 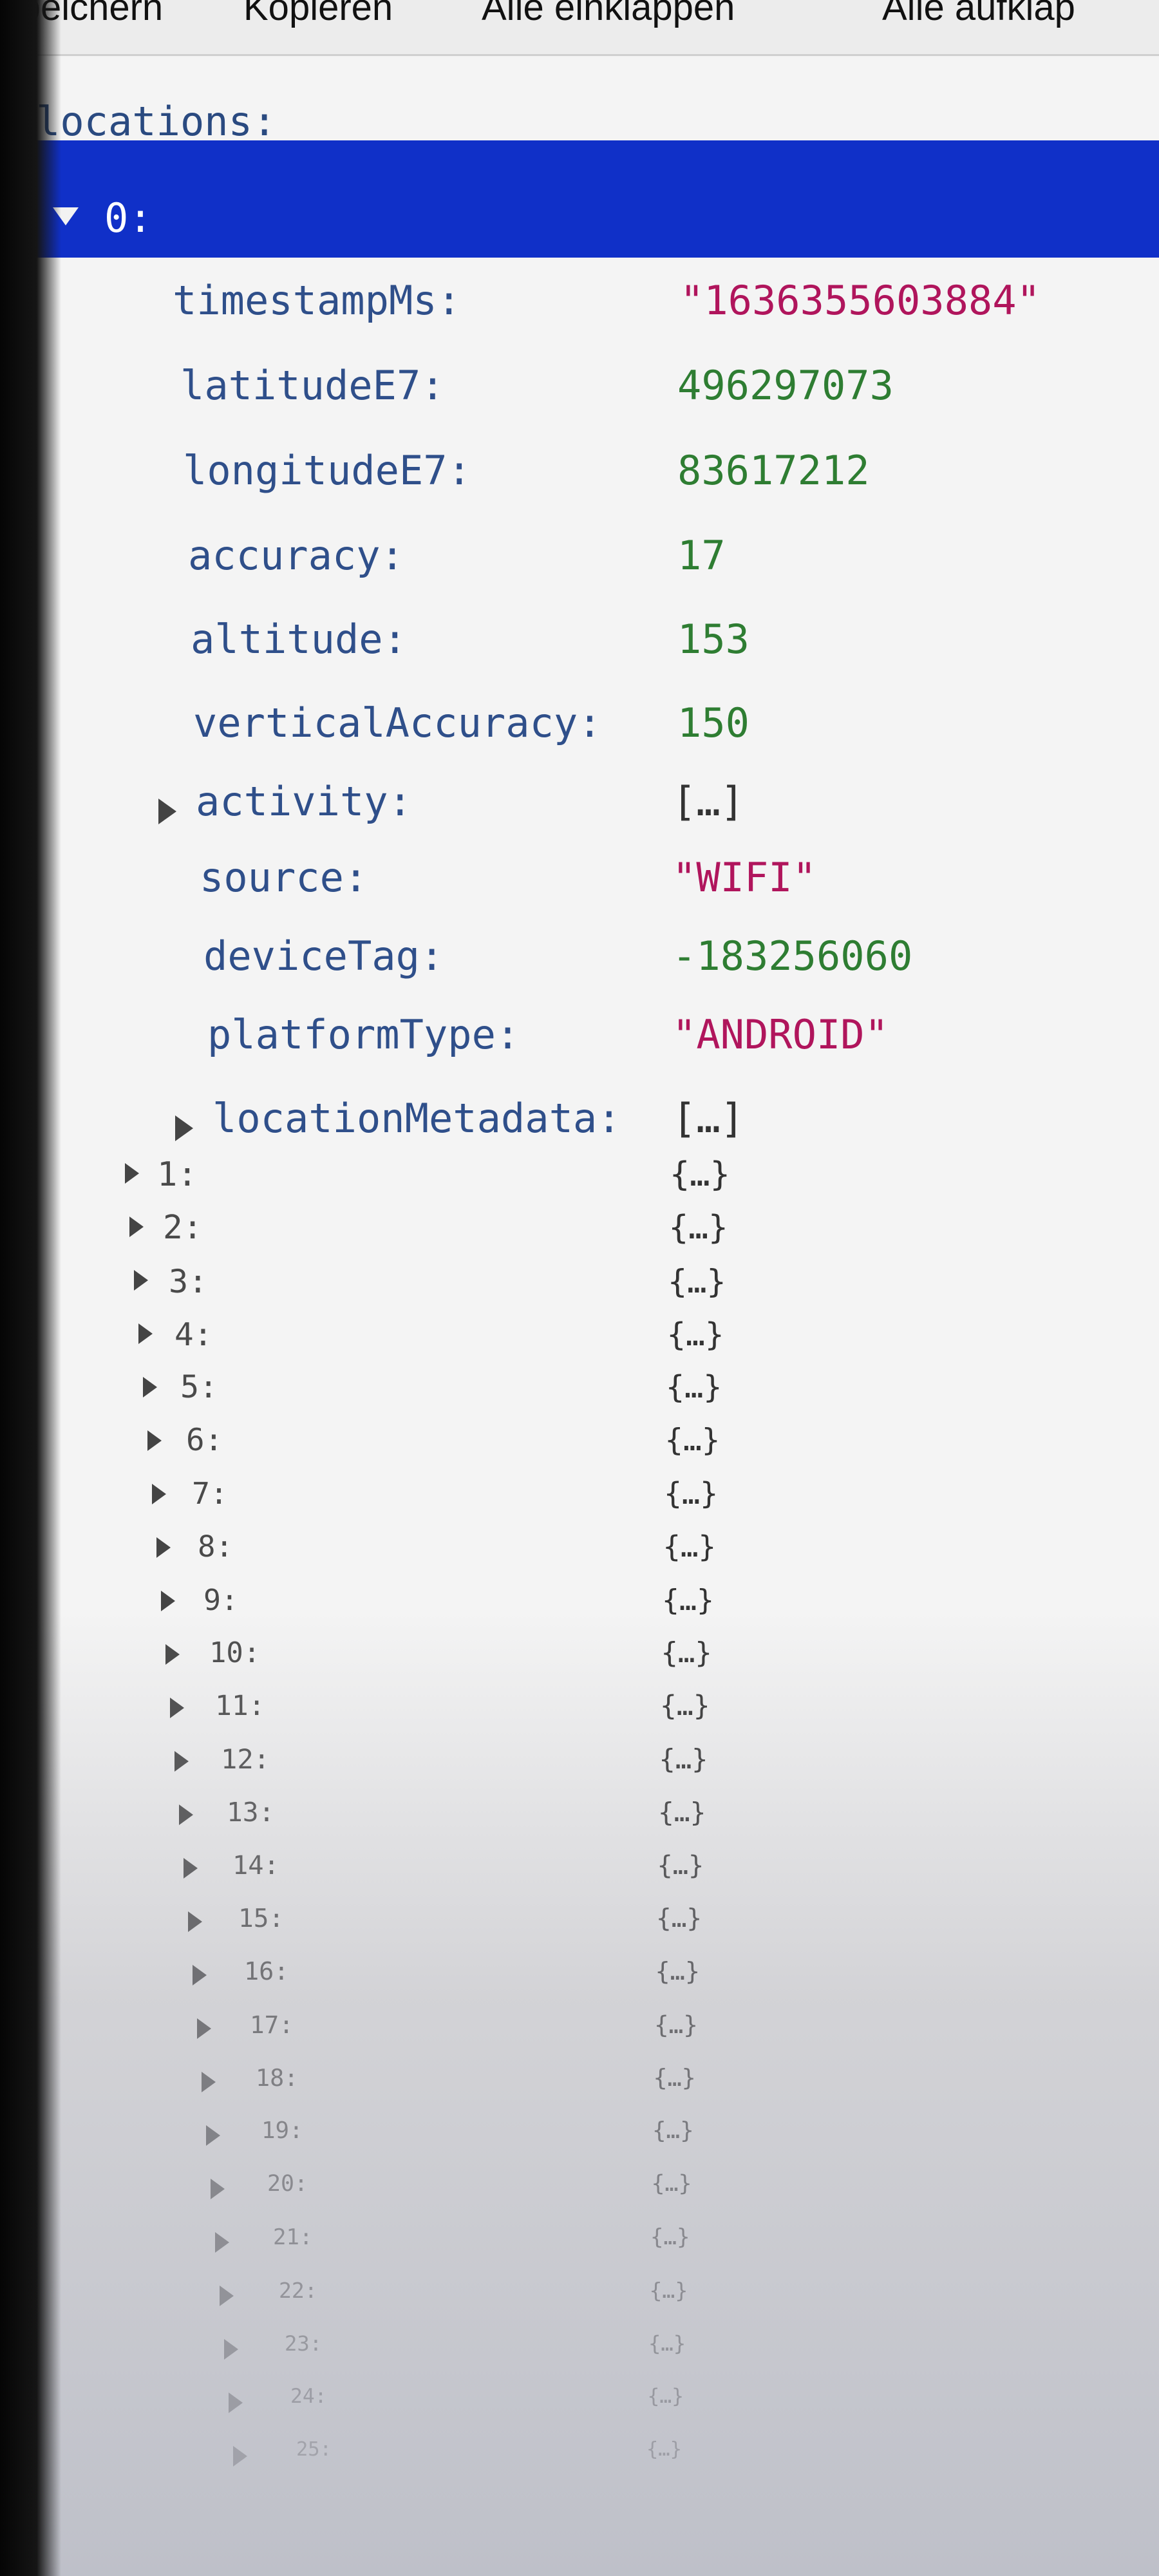 I want to click on tree-row-field: longitudeE7: 83617212, so click(x=579, y=485).